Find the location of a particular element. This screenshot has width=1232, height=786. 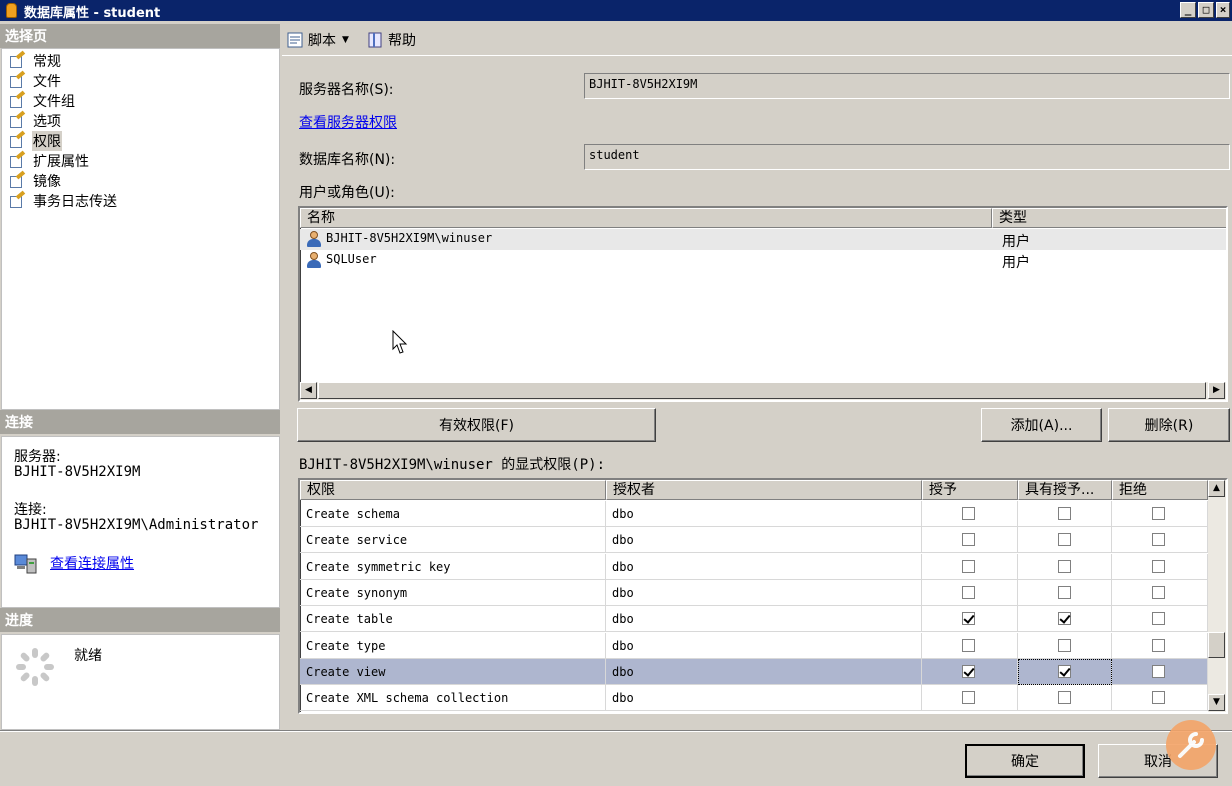

effective-permissions-button: 有效权限(F) is located at coordinates (476, 425).